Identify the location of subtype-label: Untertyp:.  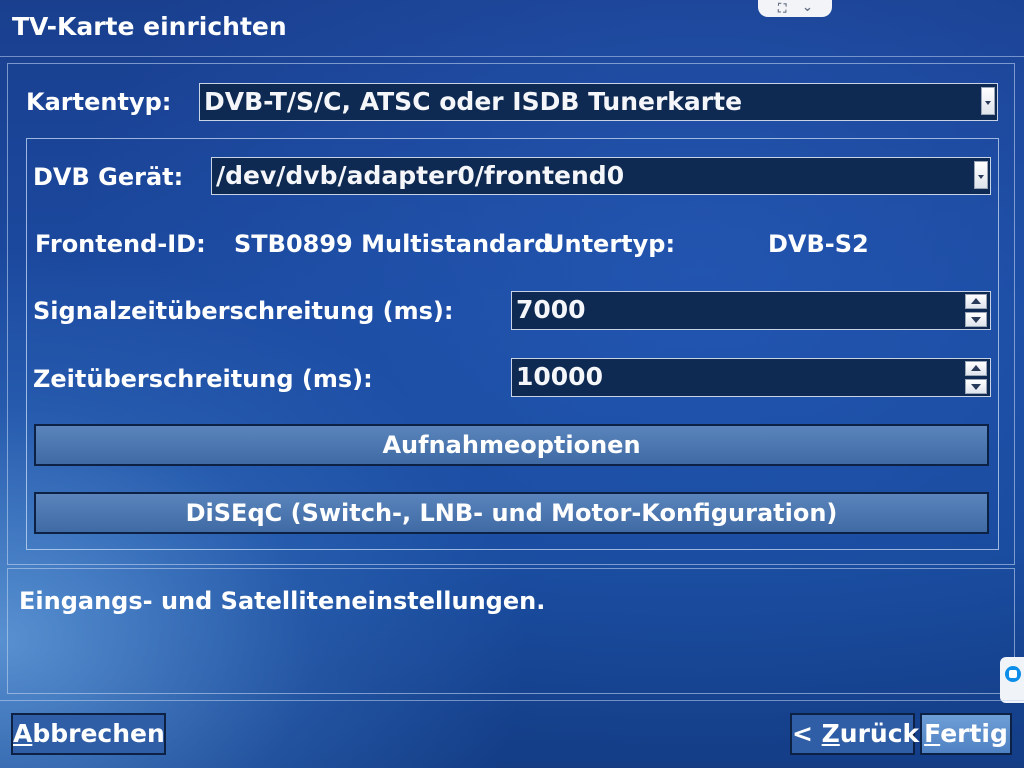
(610, 244).